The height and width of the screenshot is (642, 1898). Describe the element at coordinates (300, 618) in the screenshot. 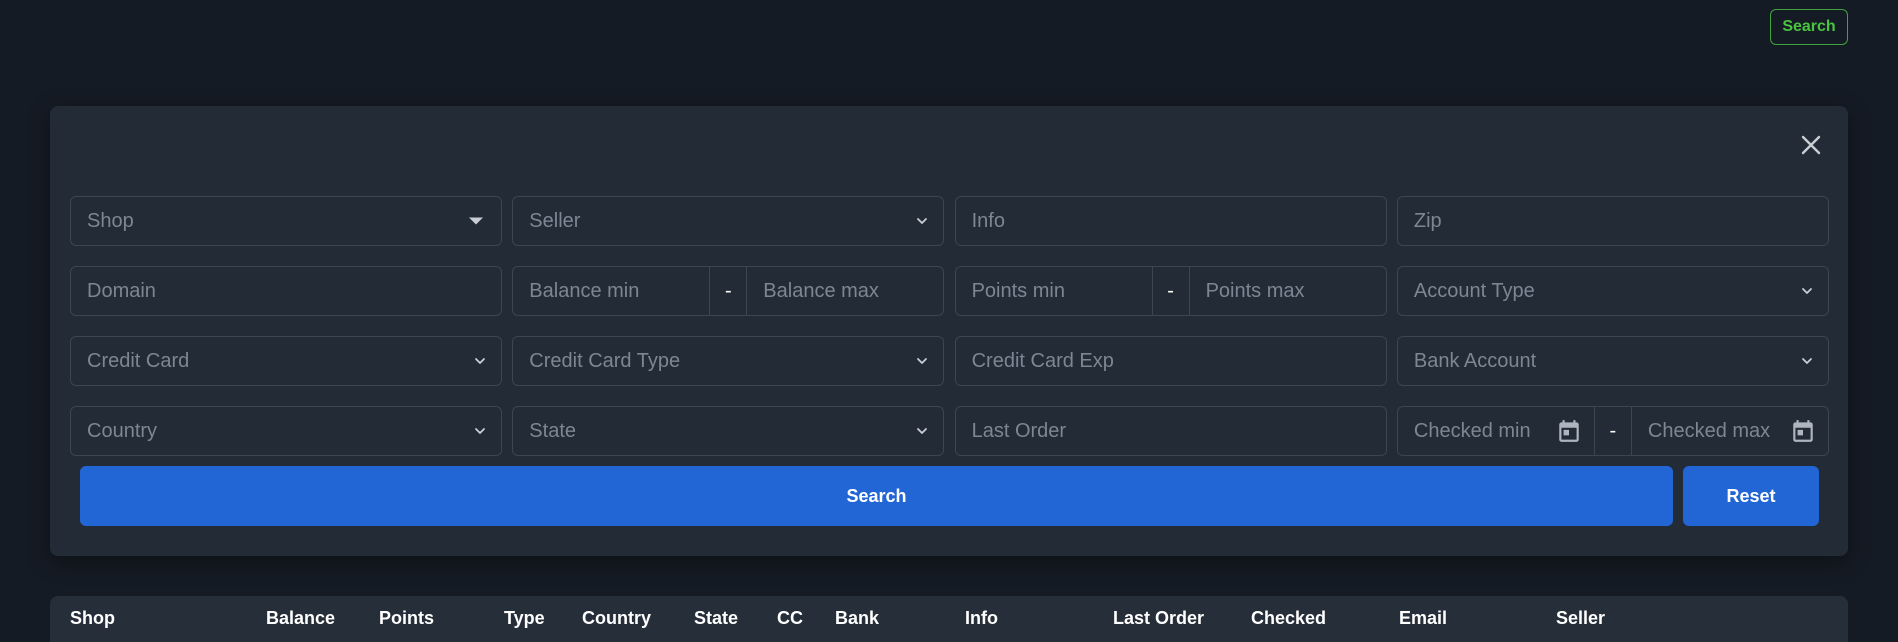

I see `column-header-balance: Balance` at that location.